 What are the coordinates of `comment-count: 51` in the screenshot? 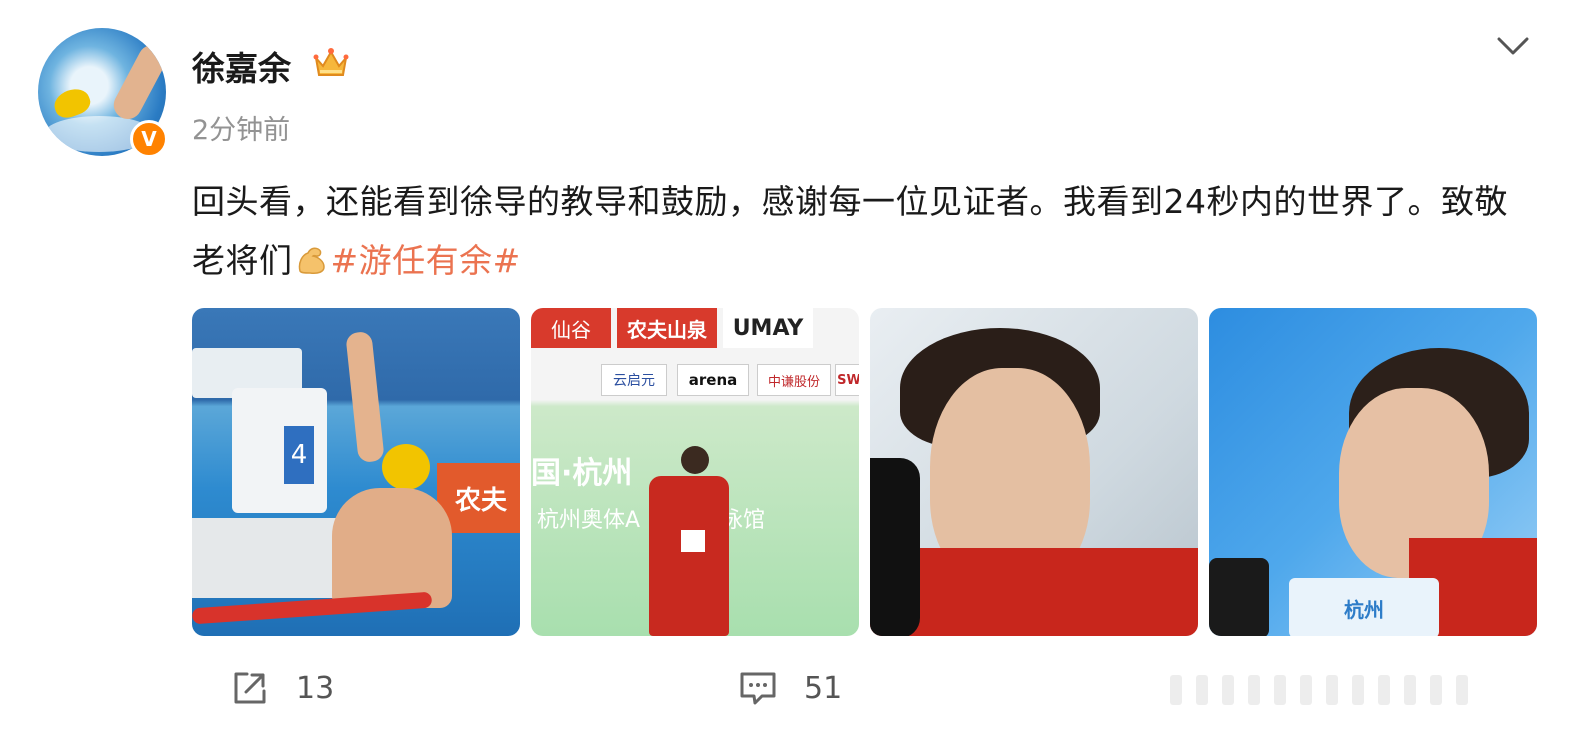 It's located at (823, 688).